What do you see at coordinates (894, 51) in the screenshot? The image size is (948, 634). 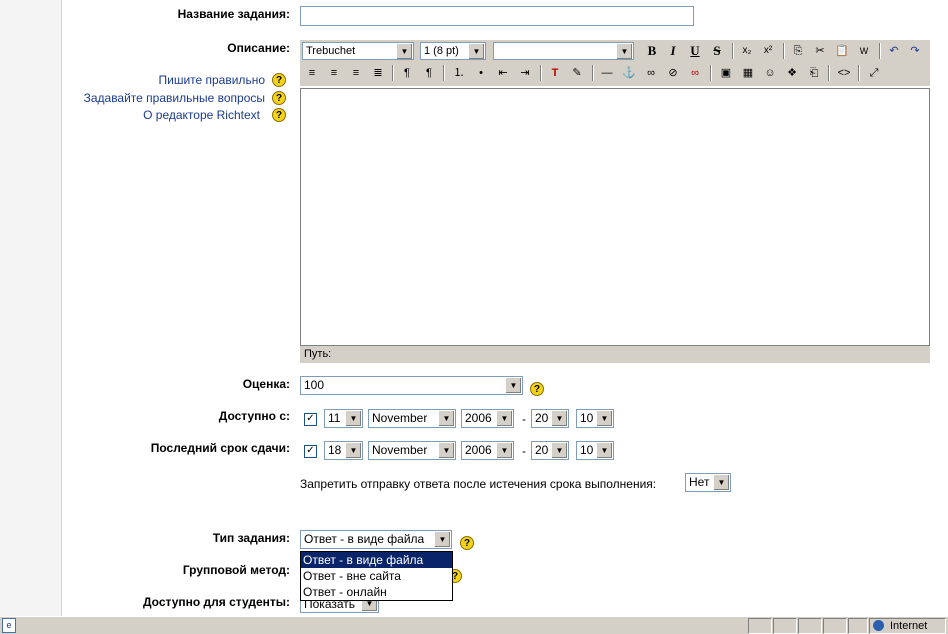 I see `undo-button: ↶` at bounding box center [894, 51].